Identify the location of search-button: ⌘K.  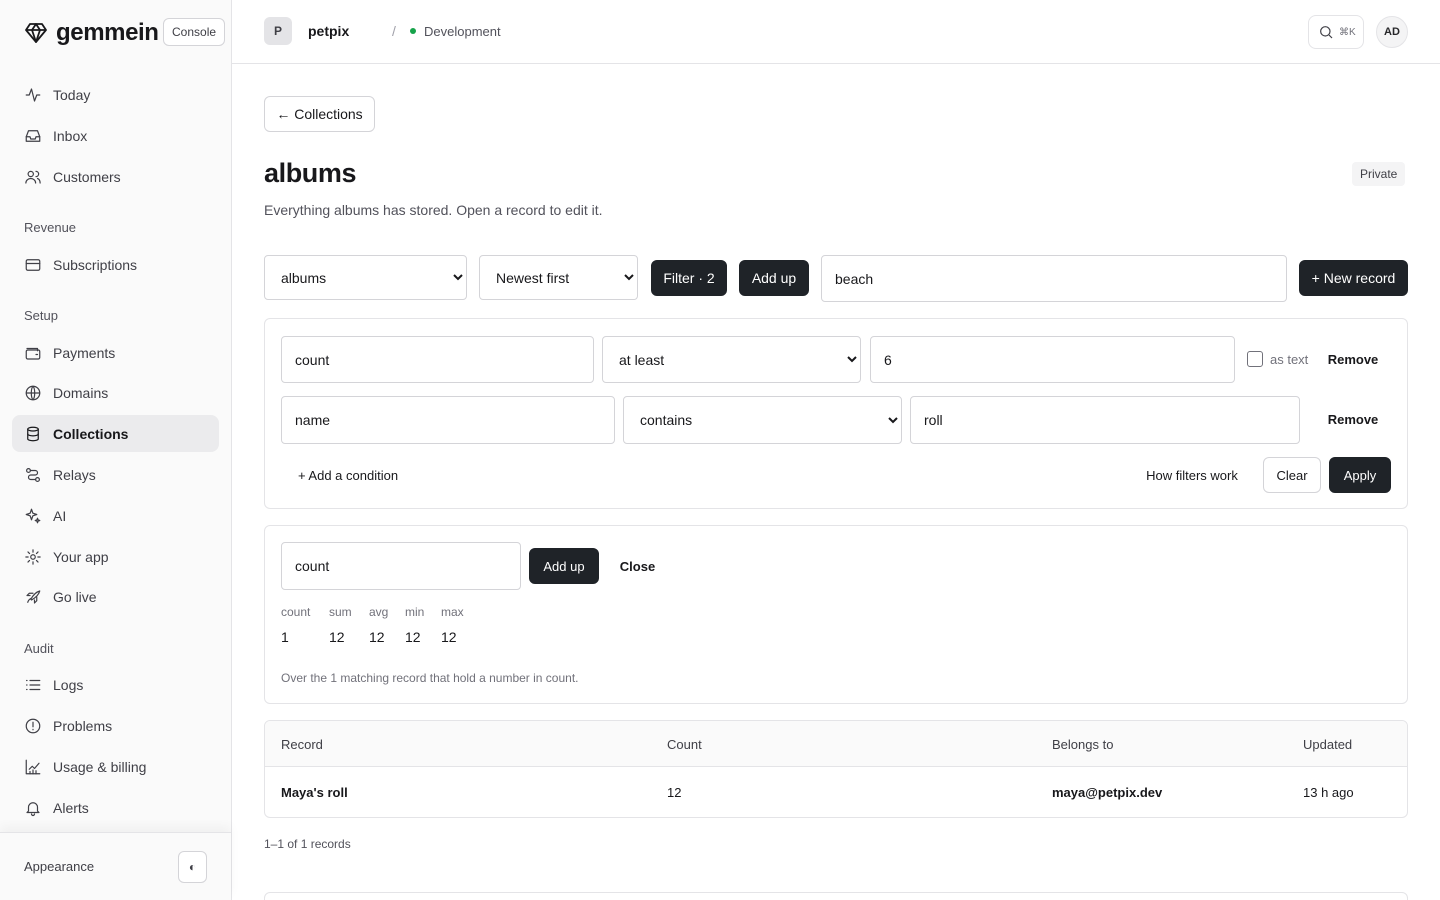
(1336, 32).